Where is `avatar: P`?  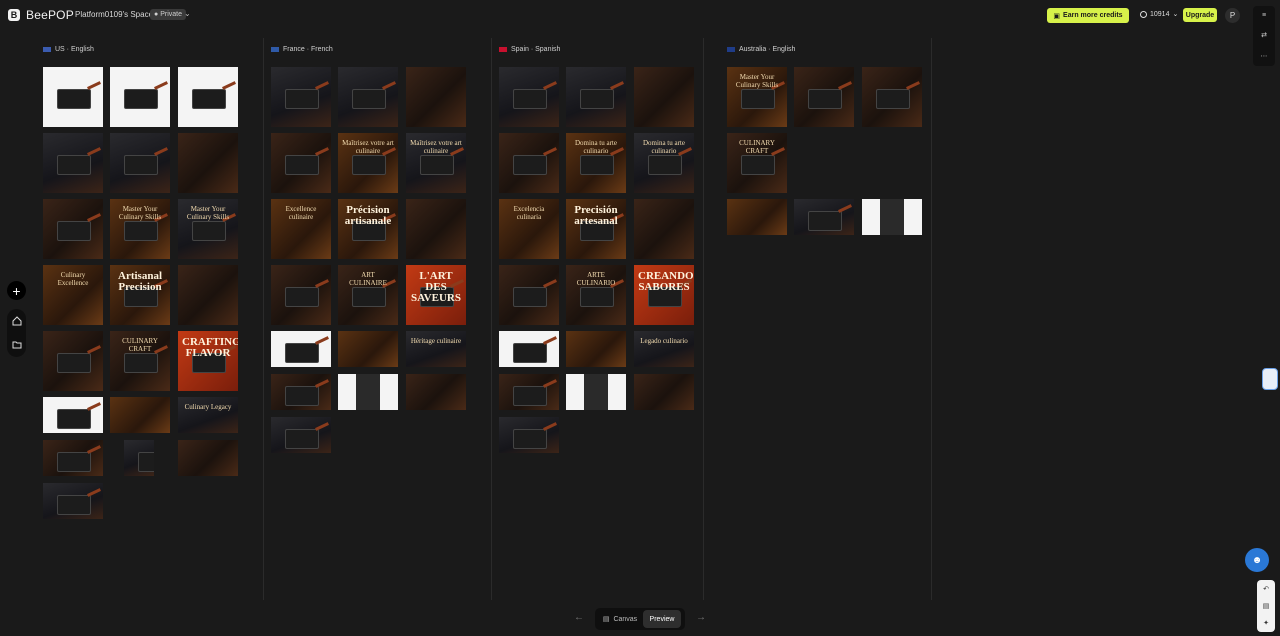
avatar: P is located at coordinates (1232, 15).